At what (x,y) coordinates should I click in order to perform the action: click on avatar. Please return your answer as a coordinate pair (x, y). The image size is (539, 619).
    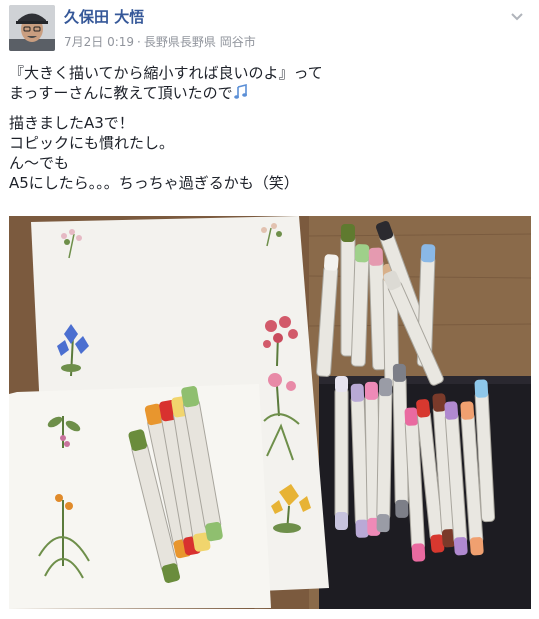
    Looking at the image, I should click on (32, 28).